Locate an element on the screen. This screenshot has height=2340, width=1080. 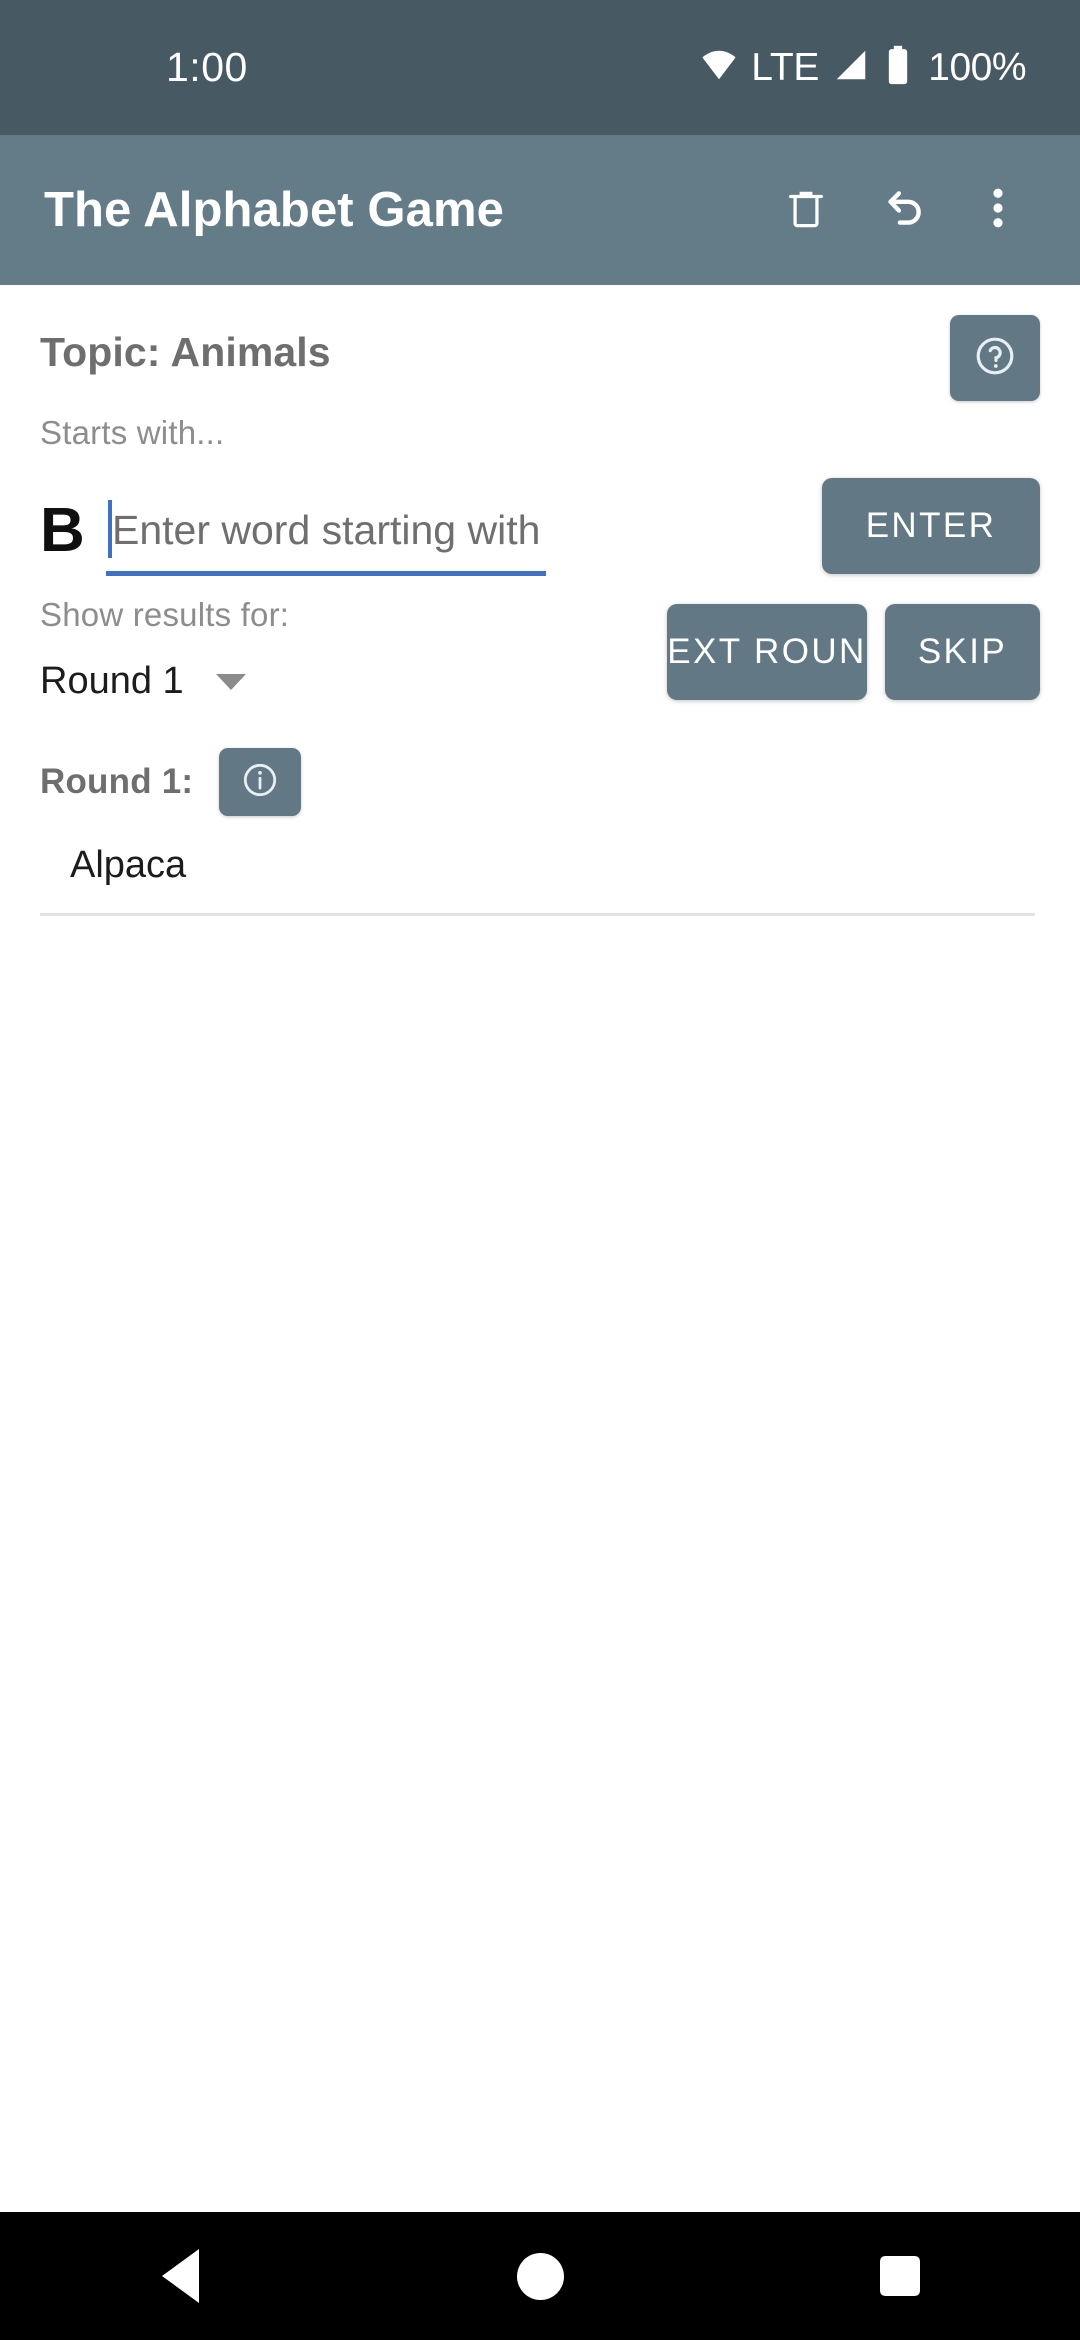
list-item: Alpaca is located at coordinates (537, 880).